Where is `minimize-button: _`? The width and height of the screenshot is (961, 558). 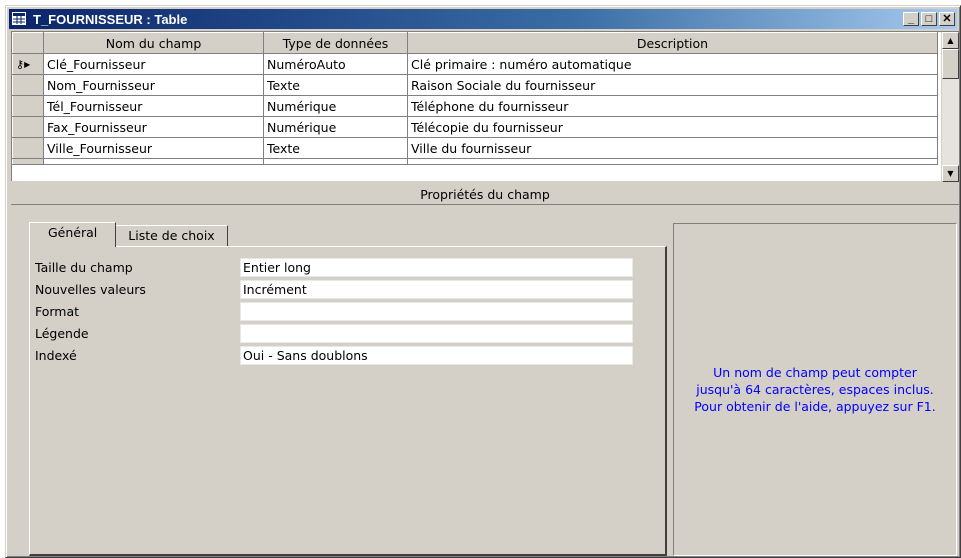
minimize-button: _ is located at coordinates (911, 19).